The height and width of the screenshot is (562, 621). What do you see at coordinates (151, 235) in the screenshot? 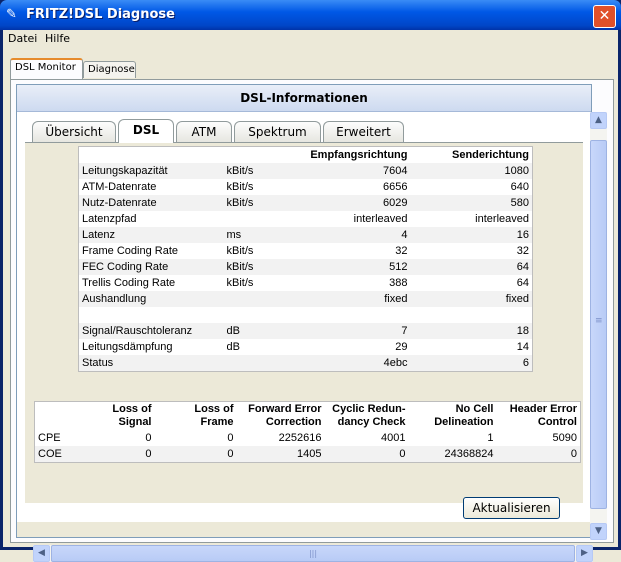
I see `row-label: Latenz` at bounding box center [151, 235].